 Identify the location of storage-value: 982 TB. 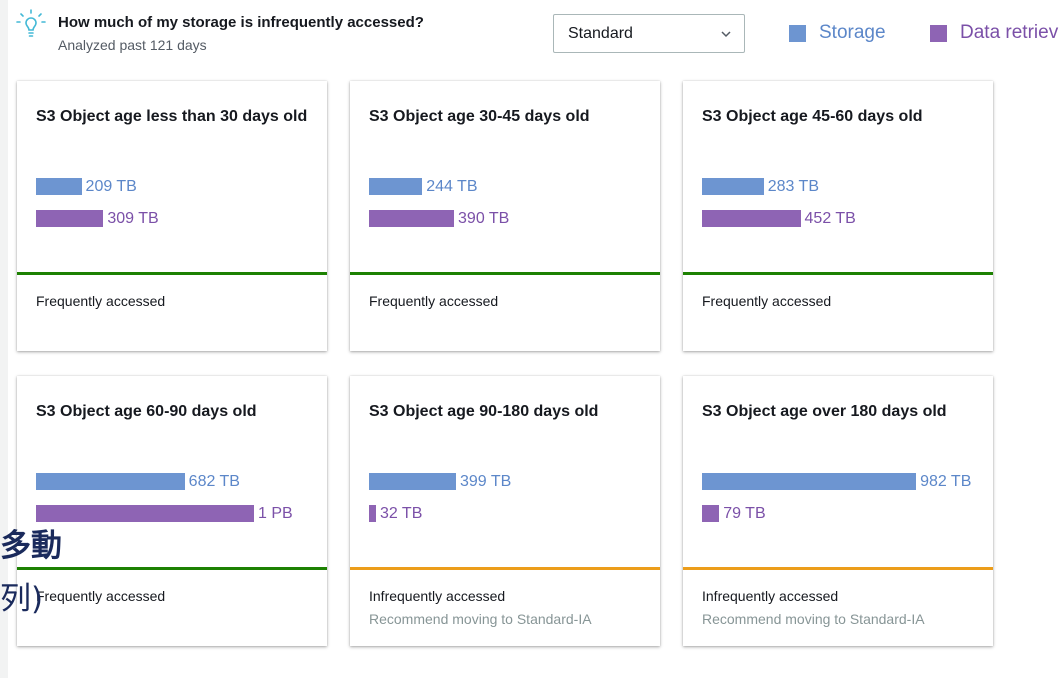
(946, 481).